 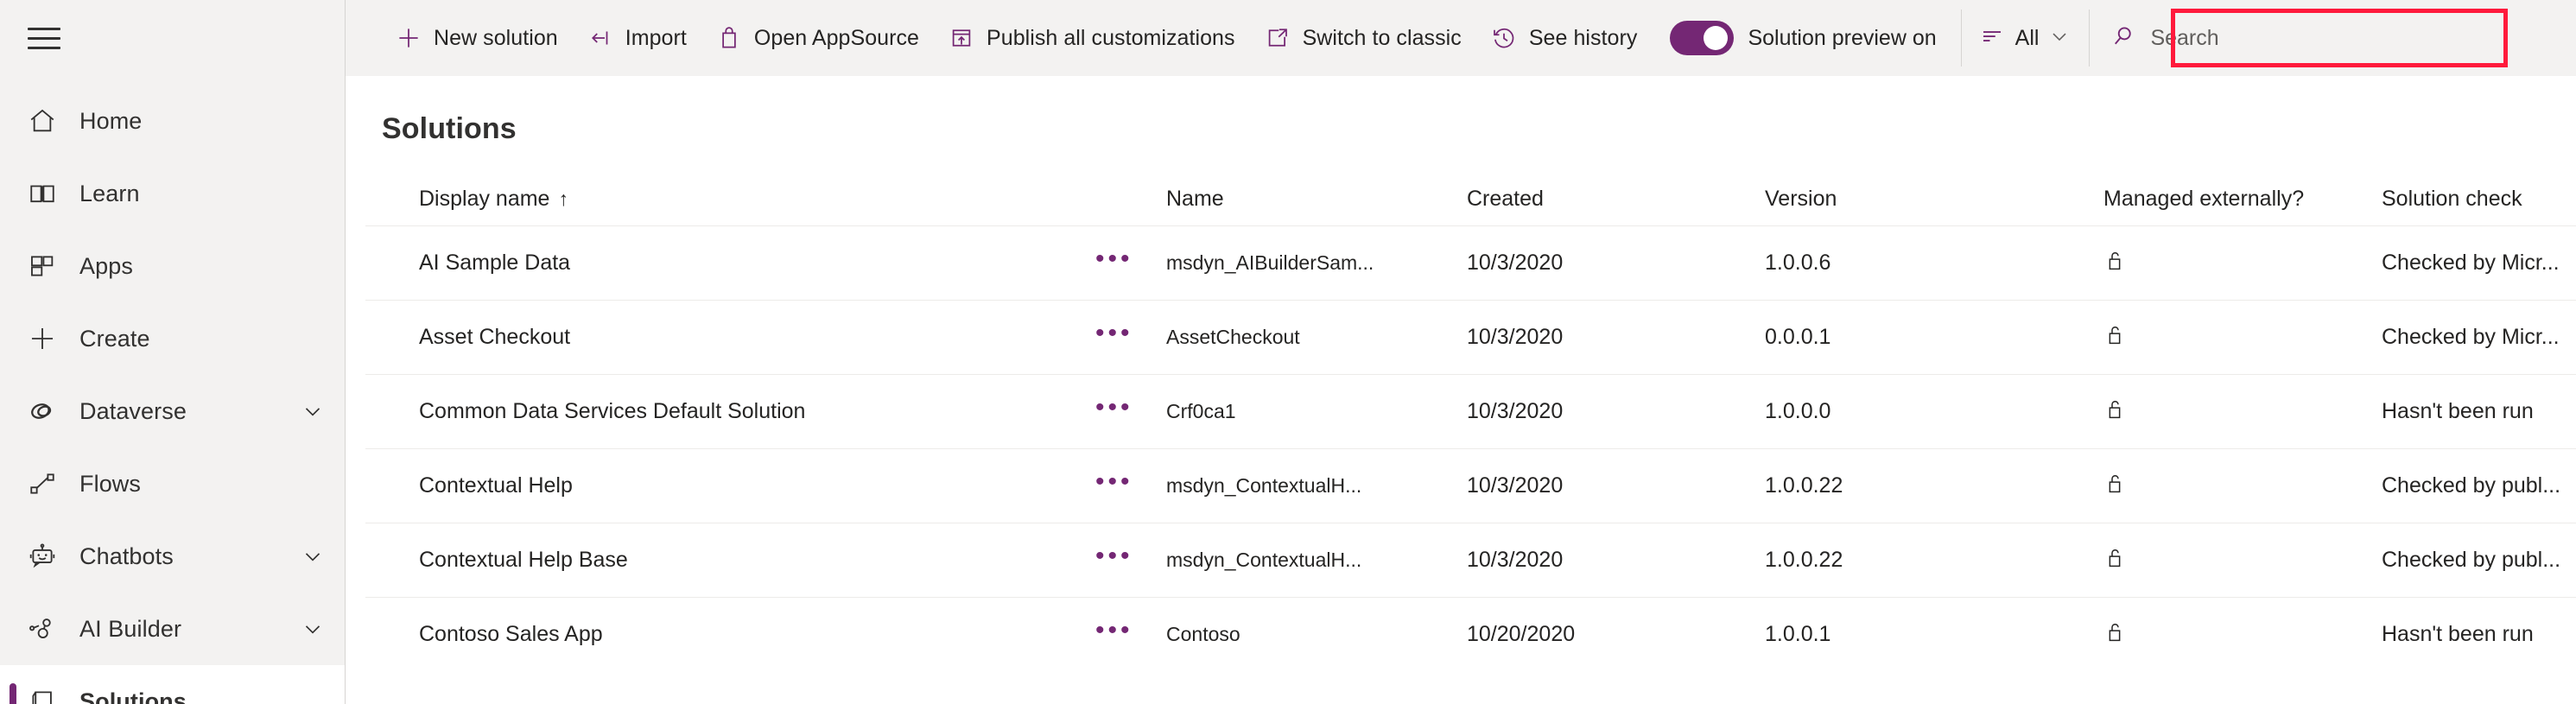 What do you see at coordinates (47, 121) in the screenshot?
I see `home-icon` at bounding box center [47, 121].